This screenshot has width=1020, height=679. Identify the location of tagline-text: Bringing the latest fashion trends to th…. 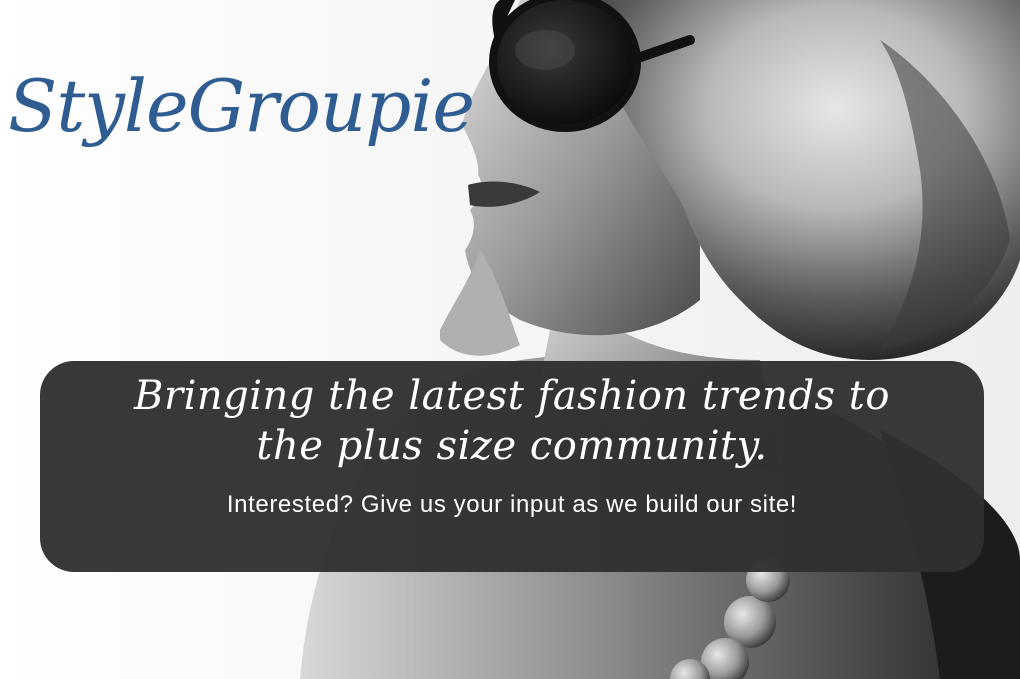
(512, 421).